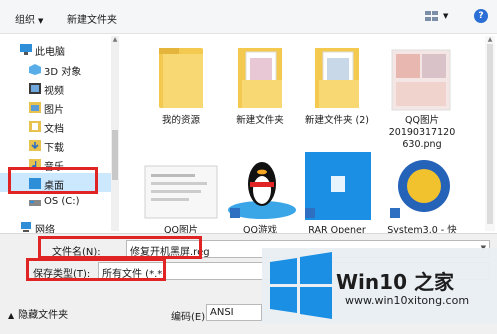  What do you see at coordinates (180, 120) in the screenshot?
I see `file-caption: 我的资源` at bounding box center [180, 120].